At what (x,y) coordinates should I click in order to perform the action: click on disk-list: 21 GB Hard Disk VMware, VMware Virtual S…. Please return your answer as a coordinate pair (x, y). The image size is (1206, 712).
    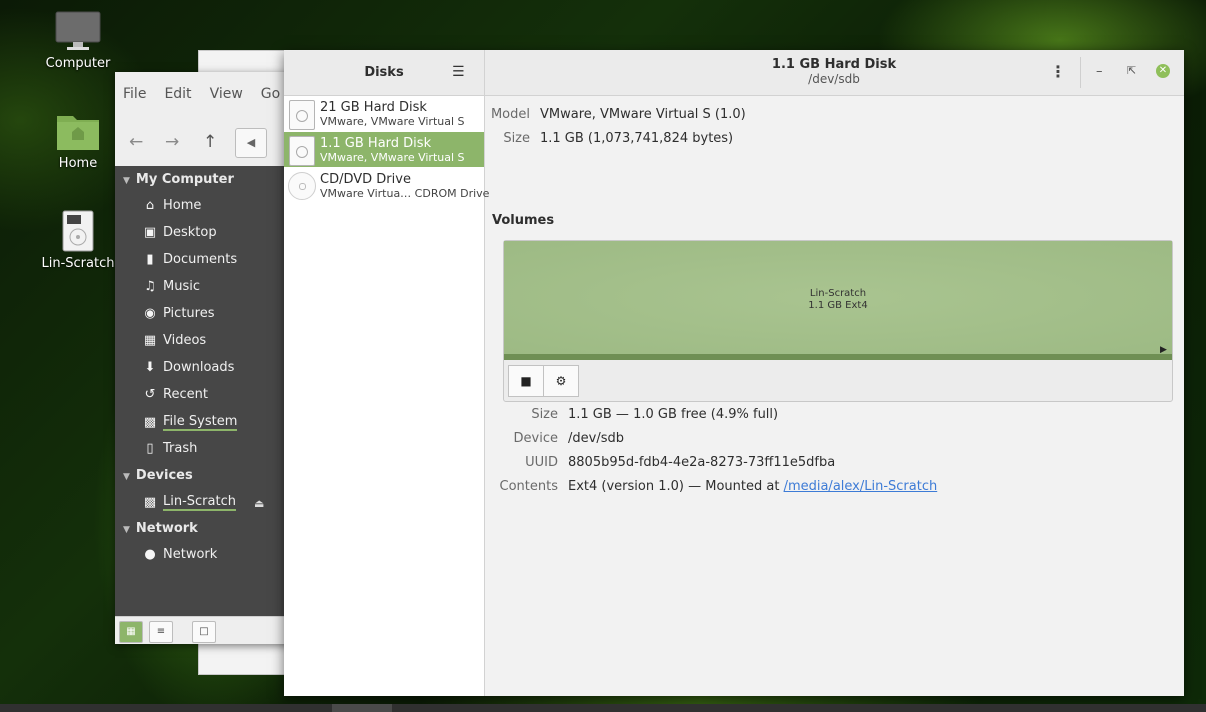
    Looking at the image, I should click on (386, 396).